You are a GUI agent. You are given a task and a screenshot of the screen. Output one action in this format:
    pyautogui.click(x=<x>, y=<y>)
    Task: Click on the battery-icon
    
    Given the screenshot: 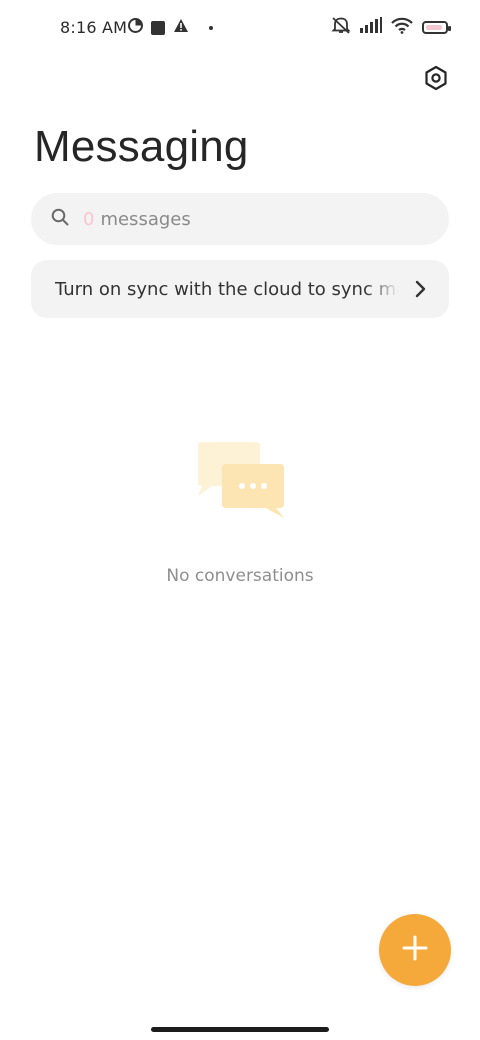 What is the action you would take?
    pyautogui.click(x=436, y=27)
    